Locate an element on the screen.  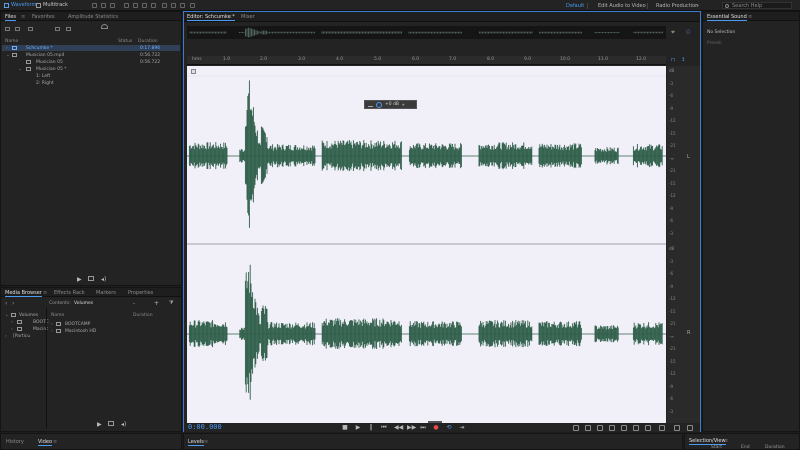
volume-tree-item: ⌄ Volumes is located at coordinates (25, 315).